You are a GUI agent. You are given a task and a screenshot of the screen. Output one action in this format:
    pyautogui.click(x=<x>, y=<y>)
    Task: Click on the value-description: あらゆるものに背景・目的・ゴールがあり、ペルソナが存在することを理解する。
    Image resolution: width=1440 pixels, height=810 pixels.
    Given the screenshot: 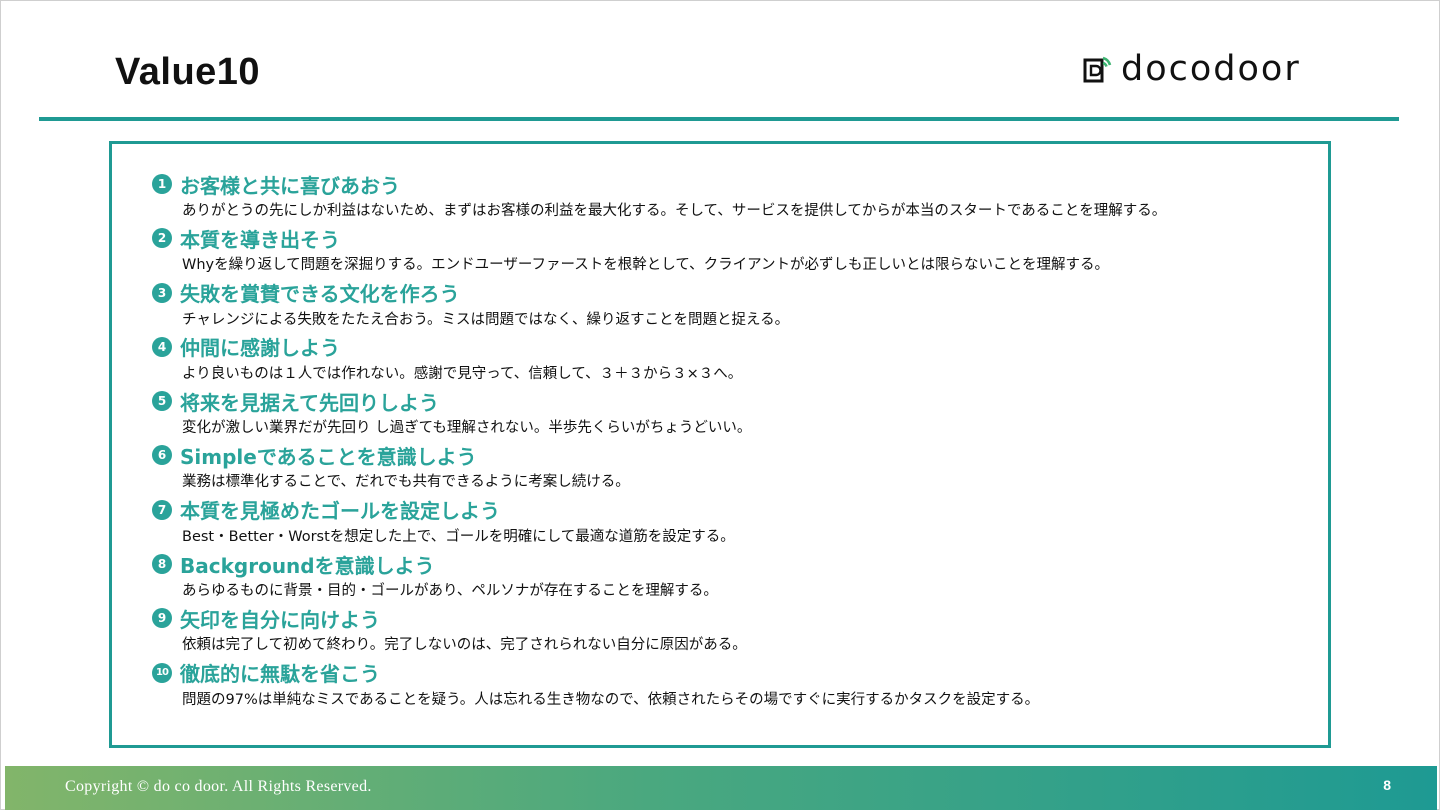 What is the action you would take?
    pyautogui.click(x=450, y=591)
    